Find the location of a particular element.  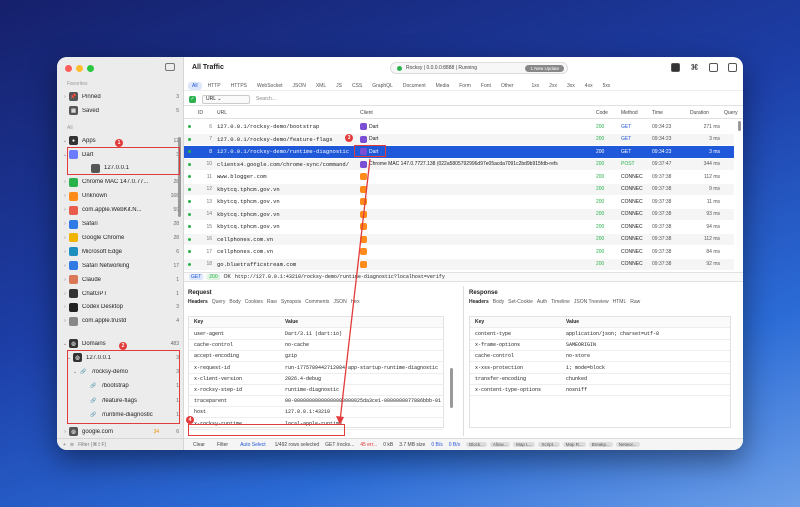

annotation-arrow is located at coordinates (353, 291).